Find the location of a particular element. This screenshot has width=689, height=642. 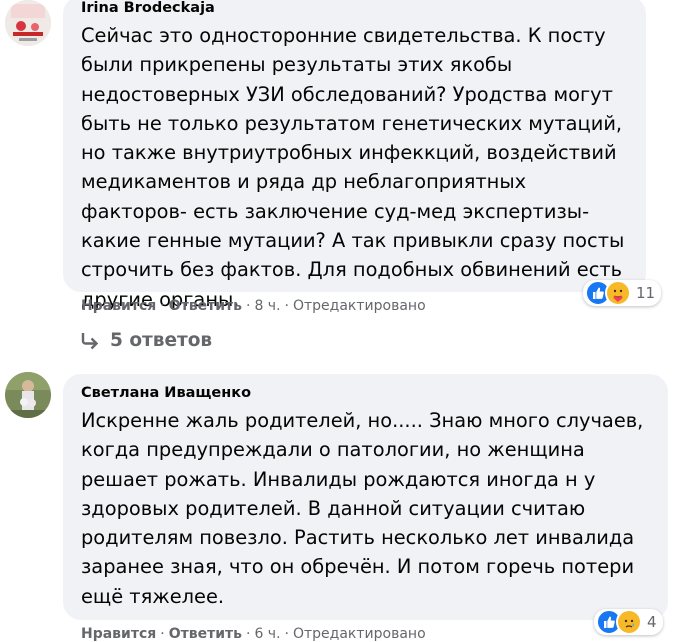

sad-icon is located at coordinates (629, 622).